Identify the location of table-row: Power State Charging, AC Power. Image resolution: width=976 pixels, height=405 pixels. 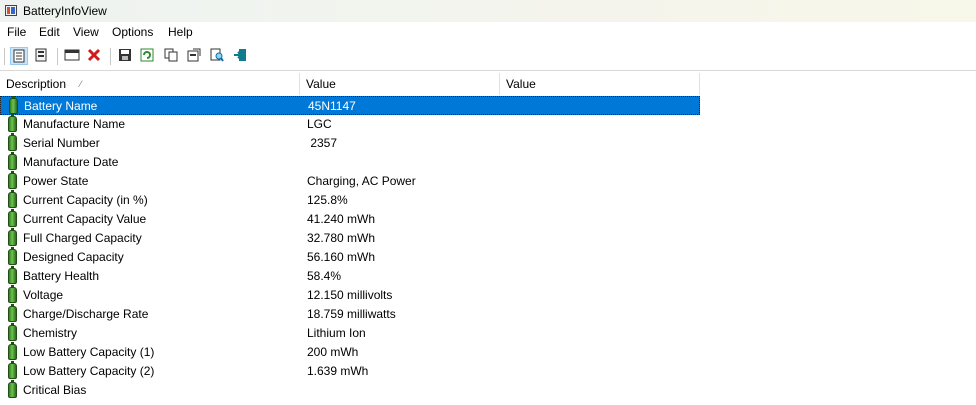
(350, 181).